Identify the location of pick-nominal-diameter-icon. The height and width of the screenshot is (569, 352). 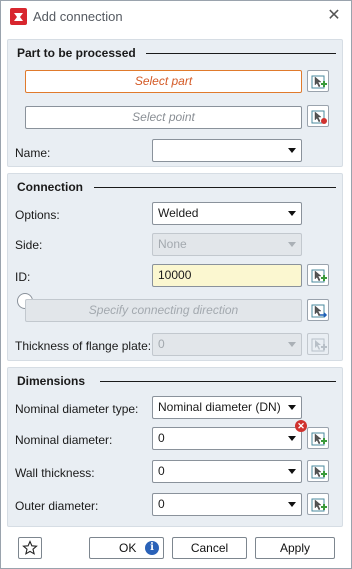
(319, 439).